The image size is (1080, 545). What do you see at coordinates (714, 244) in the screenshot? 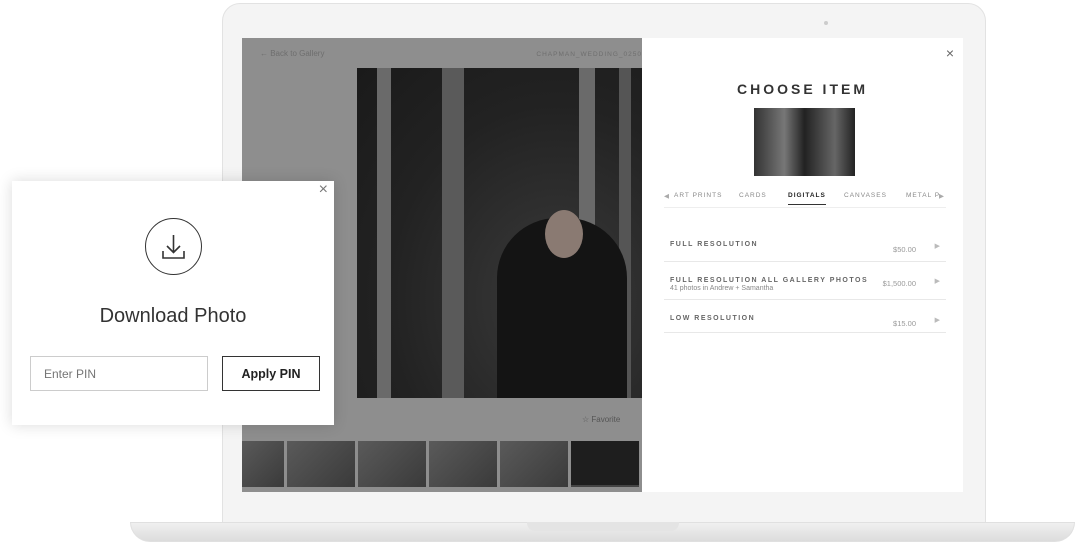
I see `item-label: FULL RESOLUTION` at bounding box center [714, 244].